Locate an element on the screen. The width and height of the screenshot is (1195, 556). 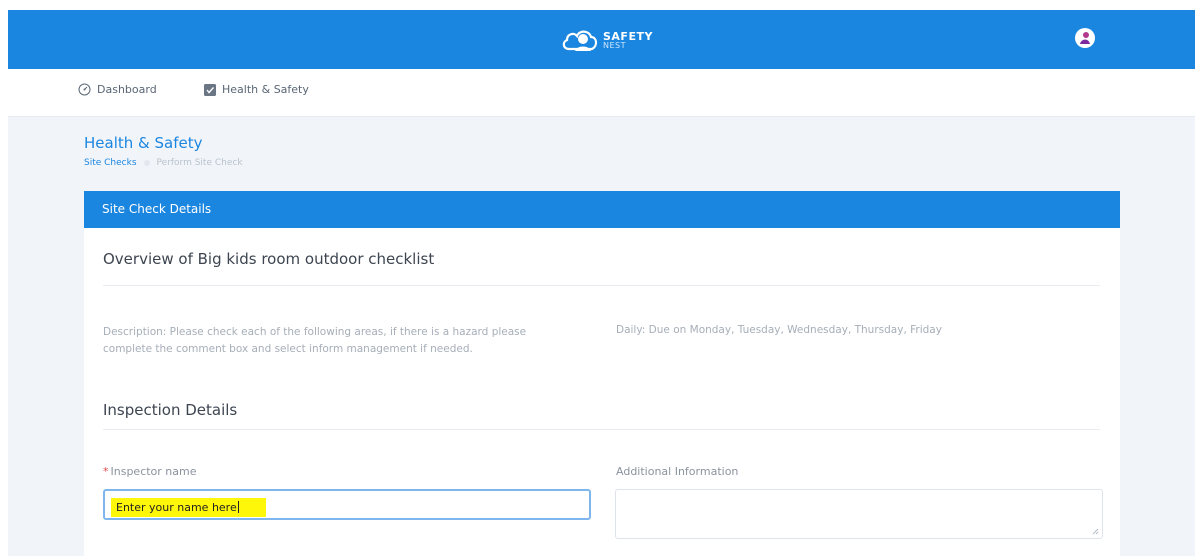
inspector-name-value: Enter your name here is located at coordinates (188, 507).